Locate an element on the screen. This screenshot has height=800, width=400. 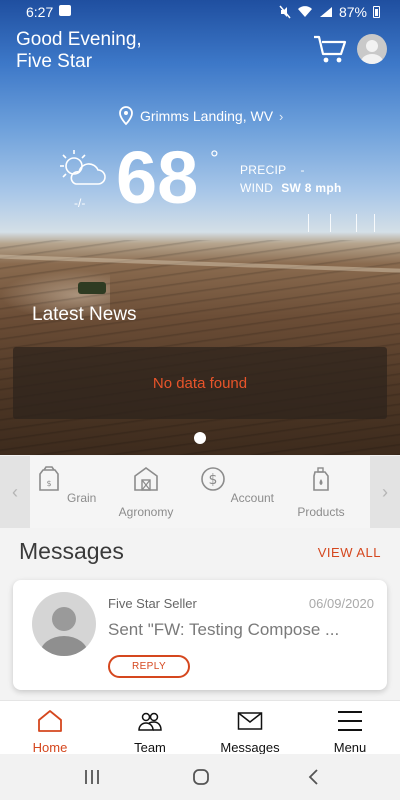
product-jug-icon is located at coordinates (321, 479).